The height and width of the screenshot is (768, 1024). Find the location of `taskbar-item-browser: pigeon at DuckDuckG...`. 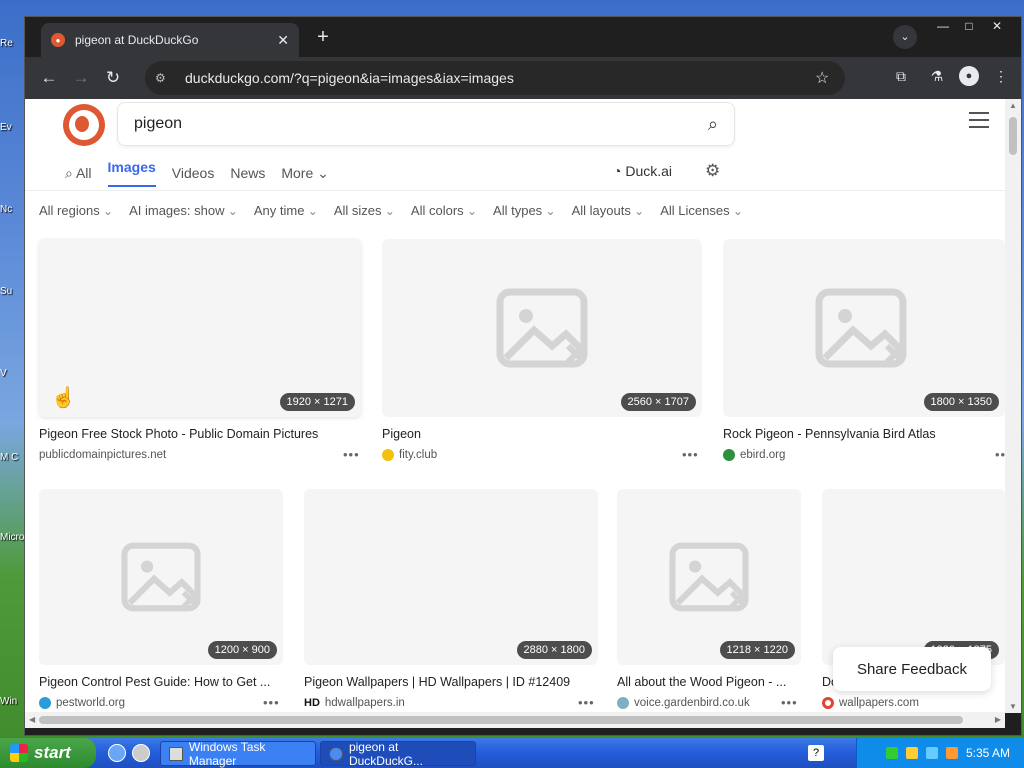

taskbar-item-browser: pigeon at DuckDuckG... is located at coordinates (398, 754).